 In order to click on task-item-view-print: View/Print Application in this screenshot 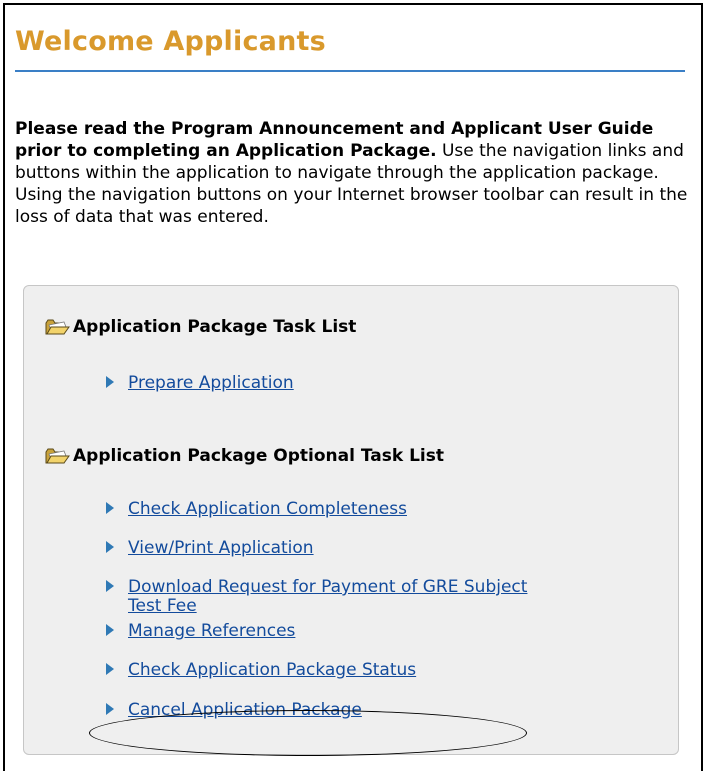, I will do `click(210, 548)`.